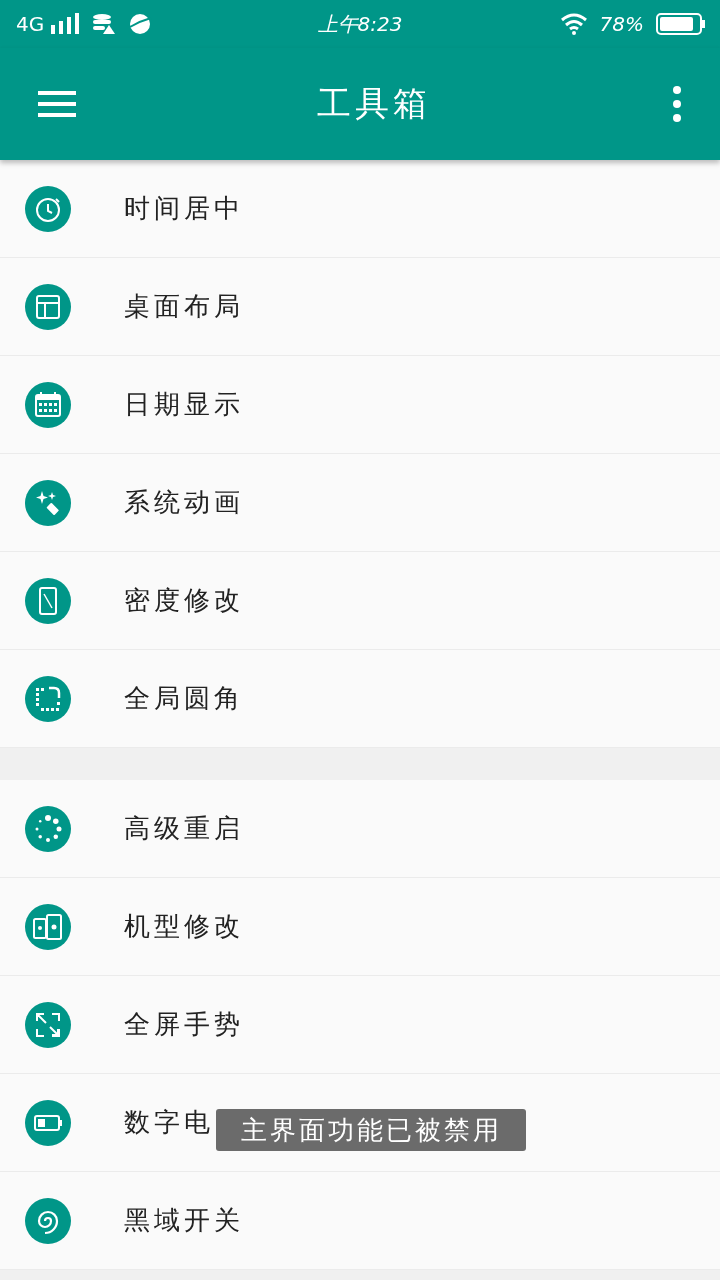 The image size is (720, 1280). Describe the element at coordinates (48, 926) in the screenshot. I see `two-phones-icon` at that location.